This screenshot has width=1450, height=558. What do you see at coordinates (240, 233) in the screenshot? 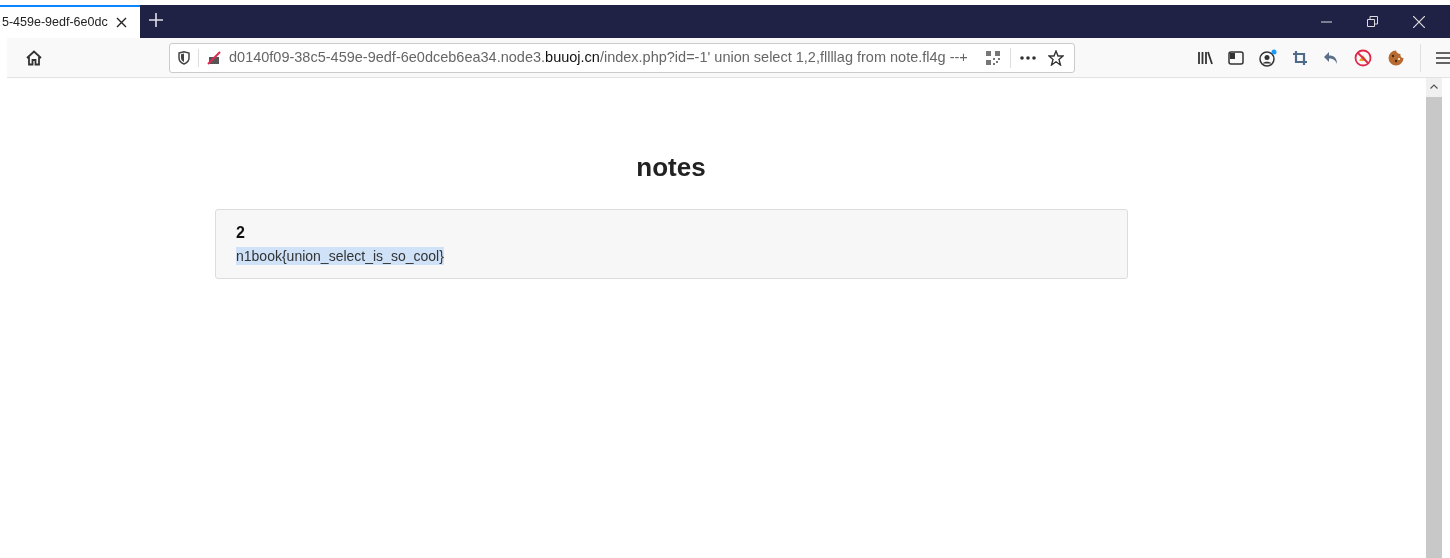
I see `note-title: 2` at bounding box center [240, 233].